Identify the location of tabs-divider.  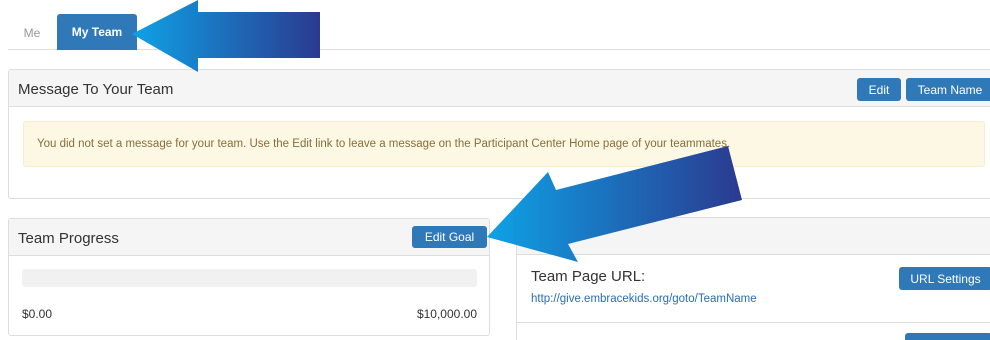
(499, 49).